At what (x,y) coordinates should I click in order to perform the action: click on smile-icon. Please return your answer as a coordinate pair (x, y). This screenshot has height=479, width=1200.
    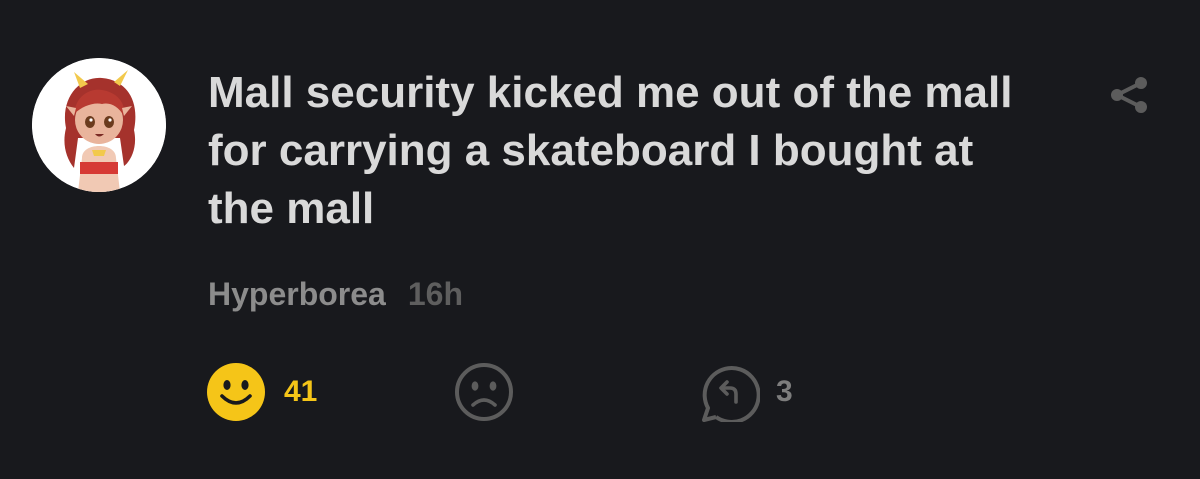
    Looking at the image, I should click on (236, 392).